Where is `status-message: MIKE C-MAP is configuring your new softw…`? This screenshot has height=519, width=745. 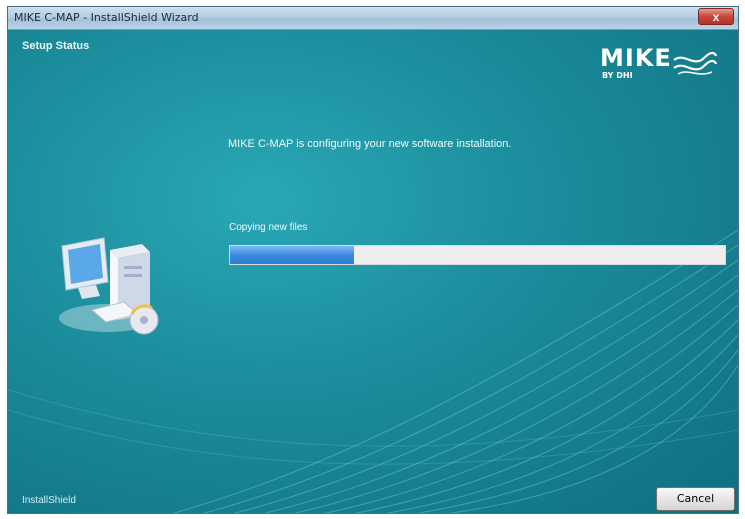 status-message: MIKE C-MAP is configuring your new softw… is located at coordinates (370, 144).